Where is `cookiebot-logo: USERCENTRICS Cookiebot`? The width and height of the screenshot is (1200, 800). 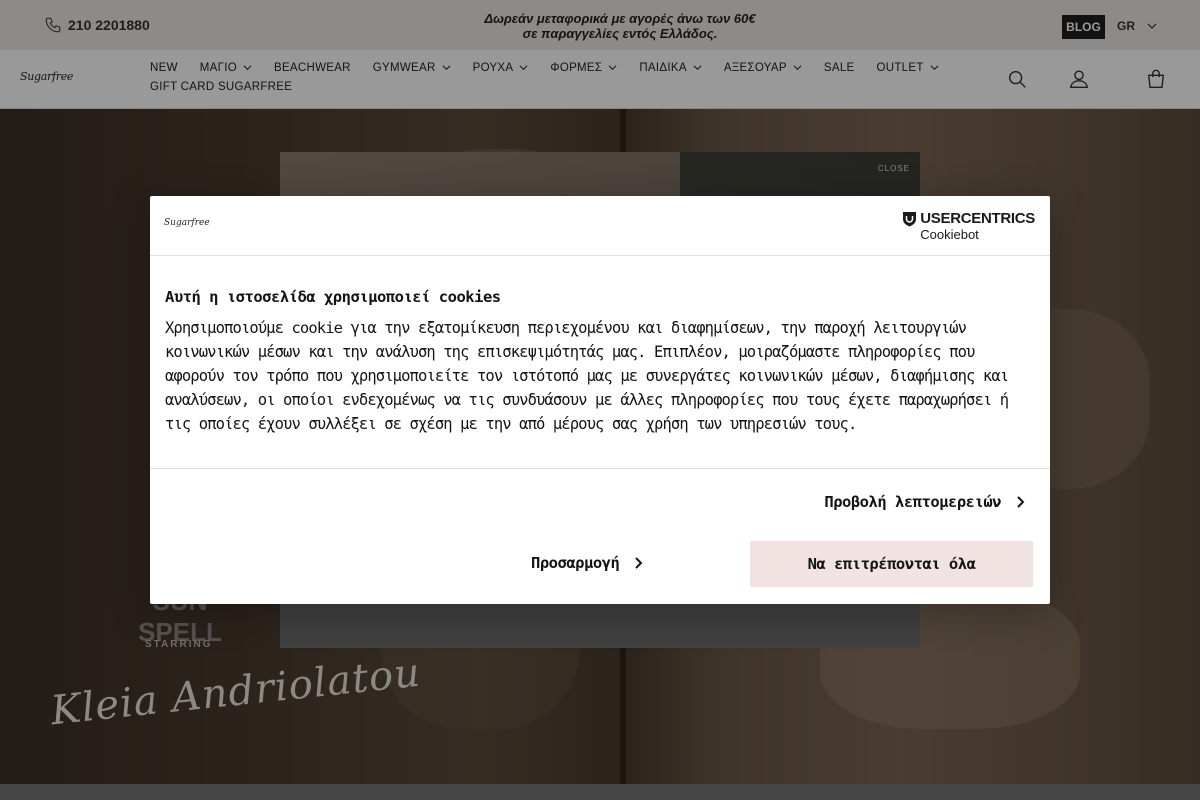 cookiebot-logo: USERCENTRICS Cookiebot is located at coordinates (968, 226).